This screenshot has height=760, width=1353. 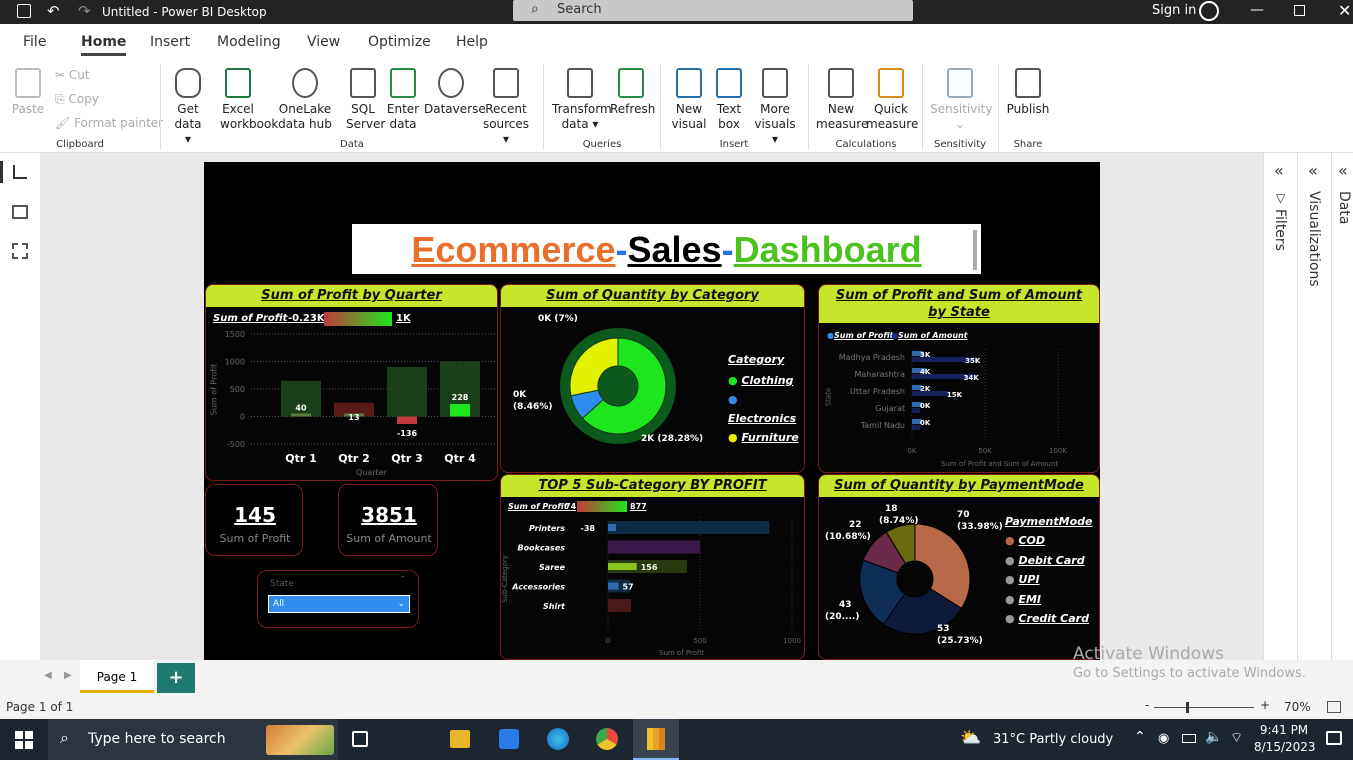 I want to click on recent-sources-button: Recent sources ▾, so click(x=506, y=107).